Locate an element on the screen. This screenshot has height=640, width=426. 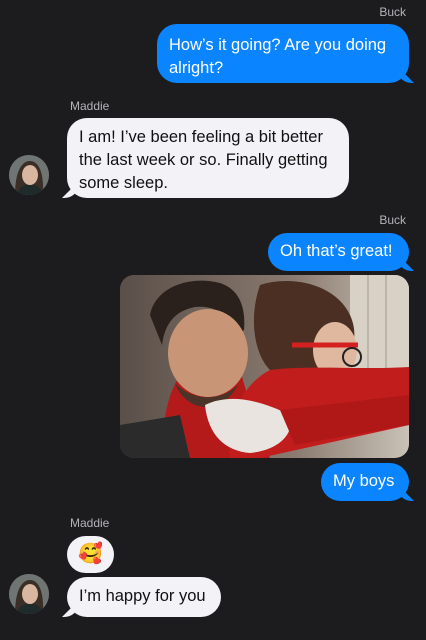
smiling-face-hearts-emoji: 🥰 is located at coordinates (90, 554).